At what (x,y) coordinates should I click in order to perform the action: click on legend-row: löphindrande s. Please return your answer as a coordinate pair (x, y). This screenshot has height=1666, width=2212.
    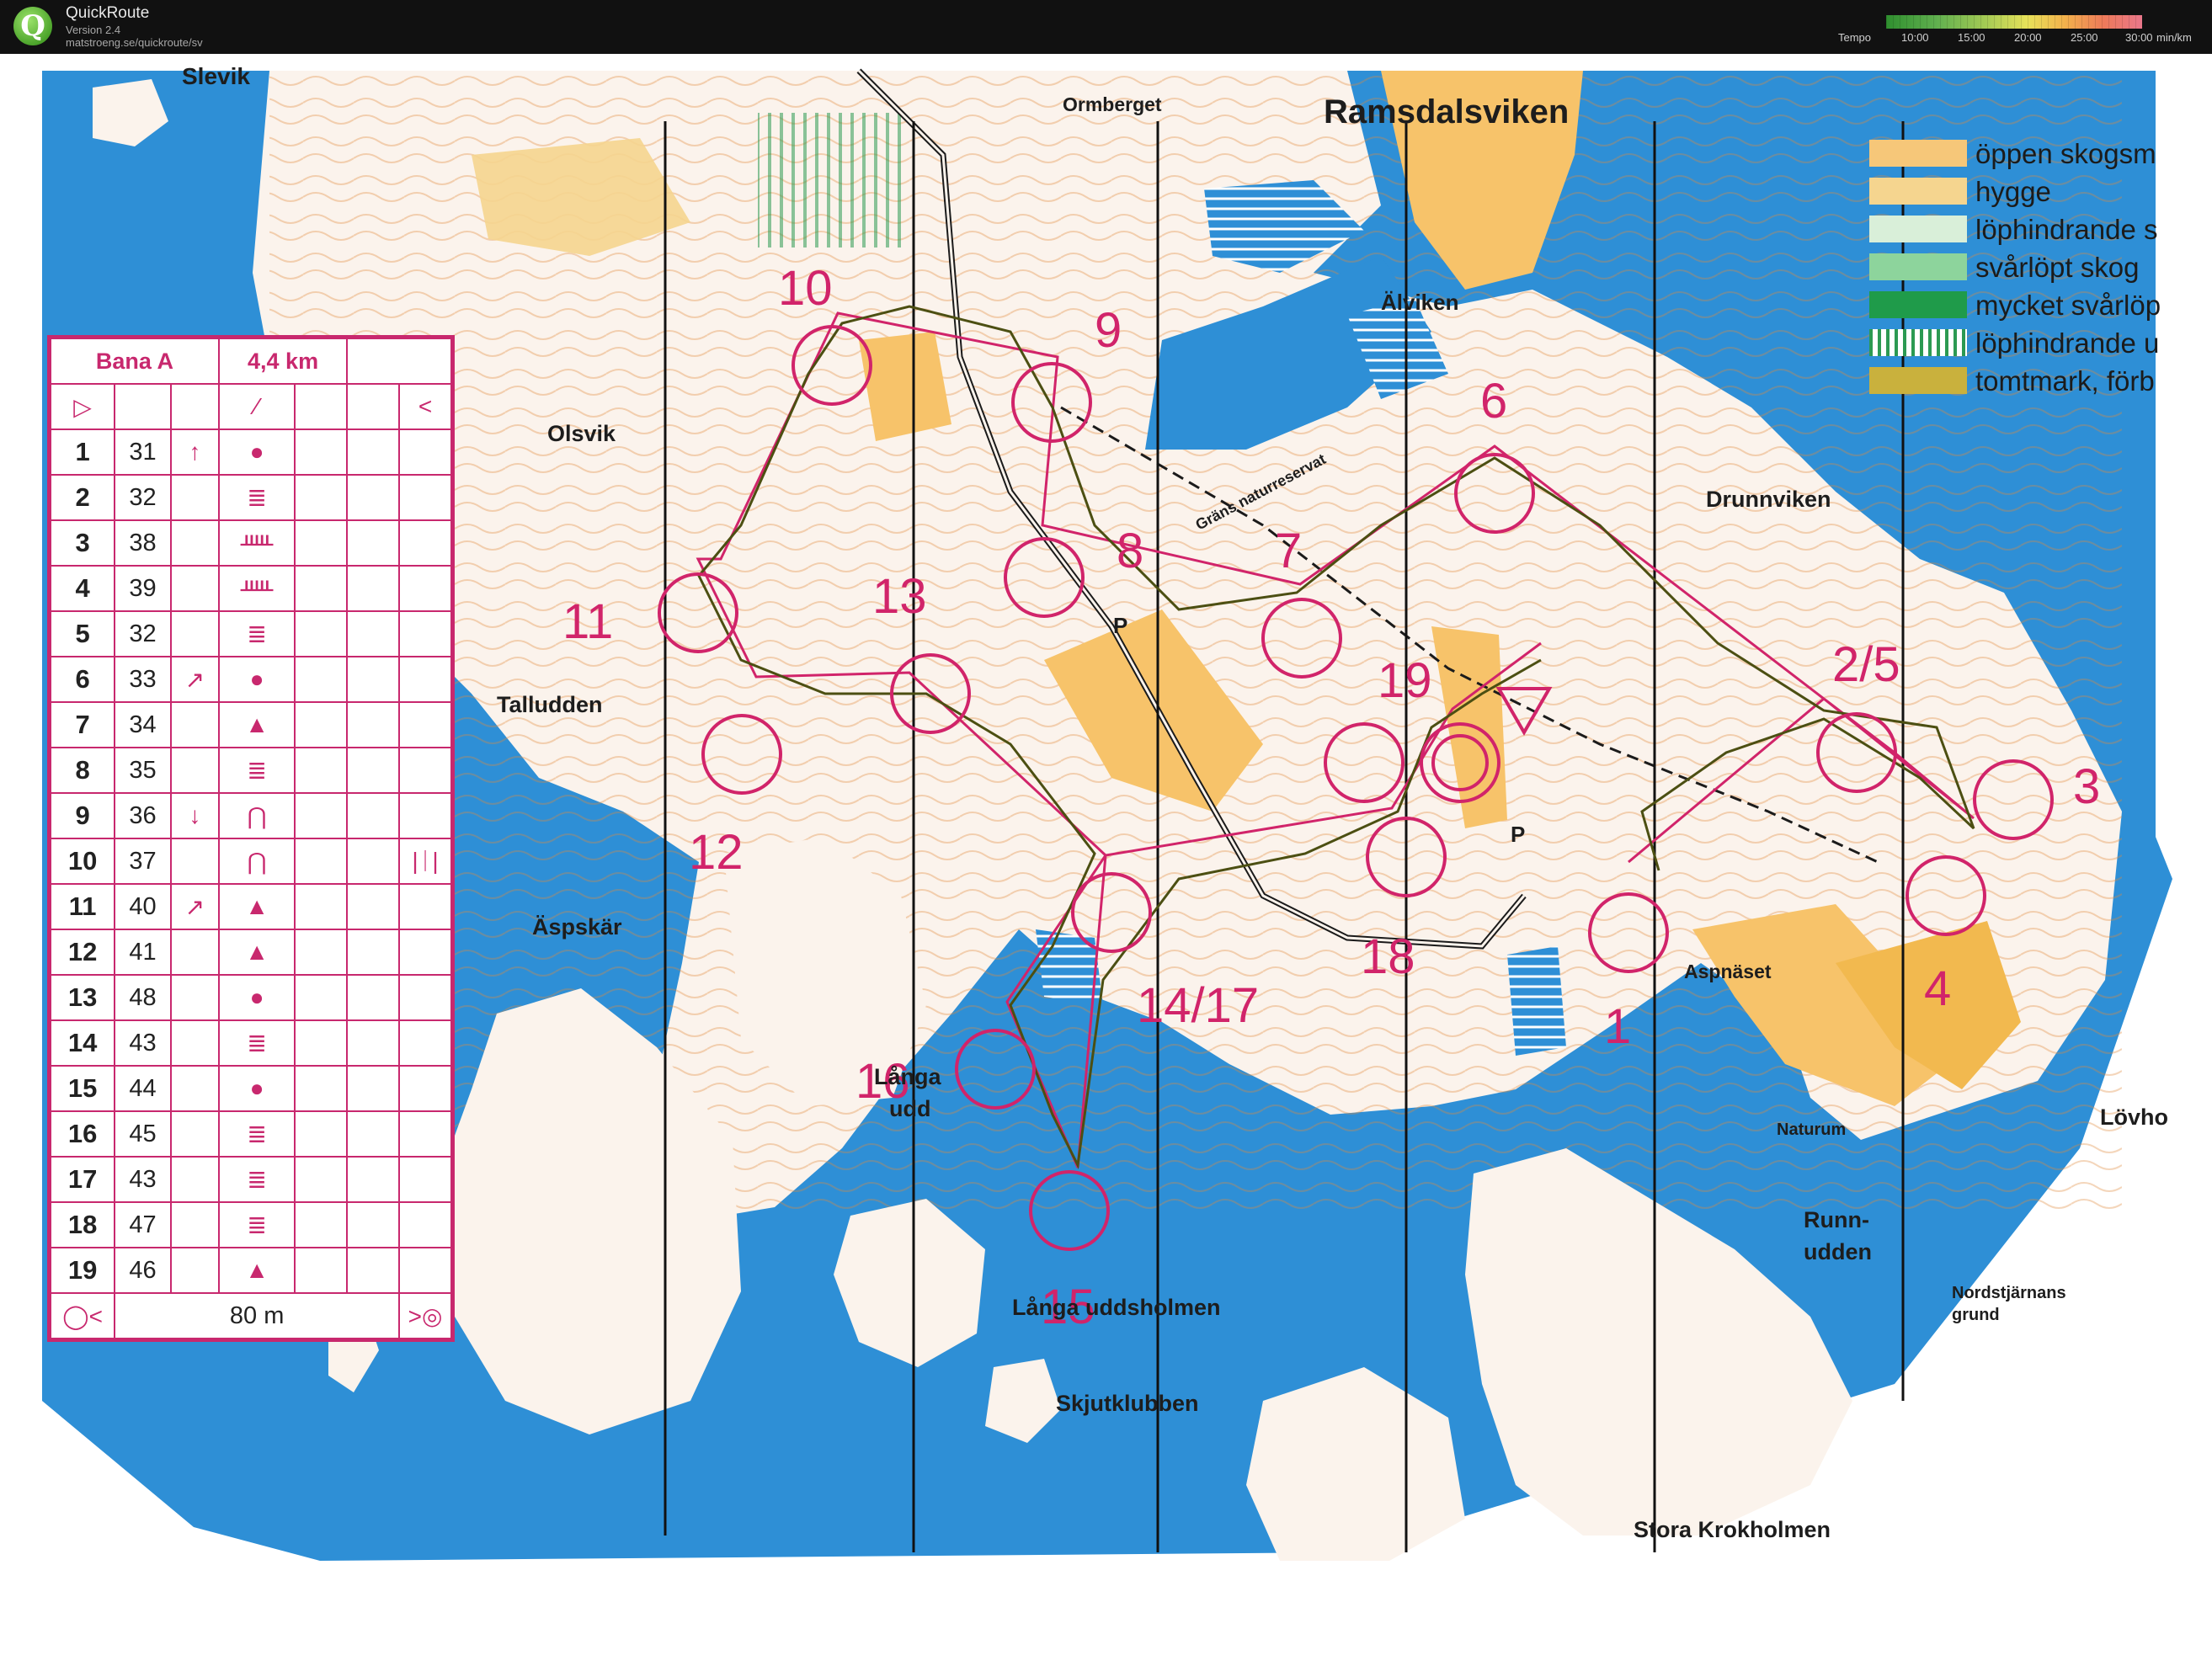
    Looking at the image, I should click on (2026, 229).